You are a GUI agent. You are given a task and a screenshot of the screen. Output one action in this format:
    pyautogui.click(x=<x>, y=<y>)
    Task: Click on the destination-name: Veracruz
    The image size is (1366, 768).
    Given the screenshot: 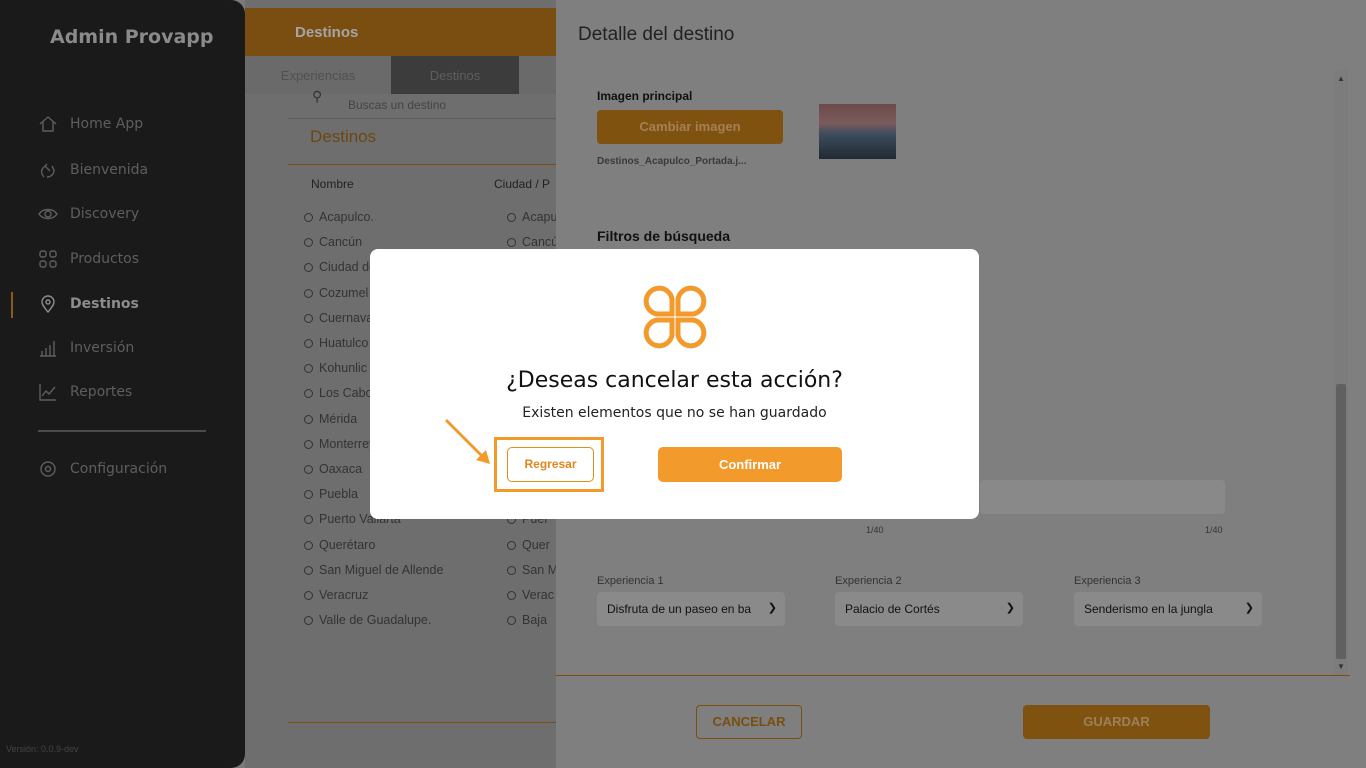 What is the action you would take?
    pyautogui.click(x=344, y=595)
    